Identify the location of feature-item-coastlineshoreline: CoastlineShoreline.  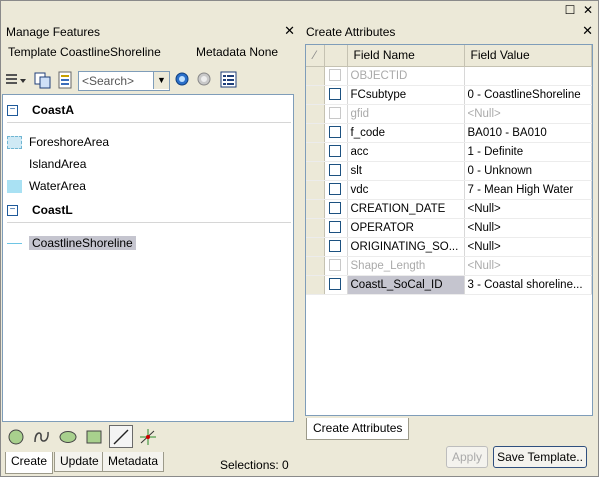
(71, 243).